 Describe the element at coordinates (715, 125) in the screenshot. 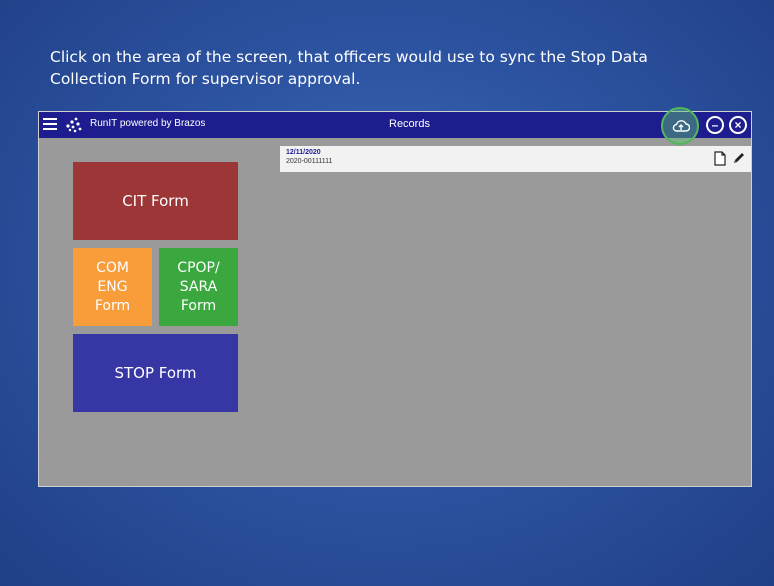

I see `minus-circle-icon: –` at that location.